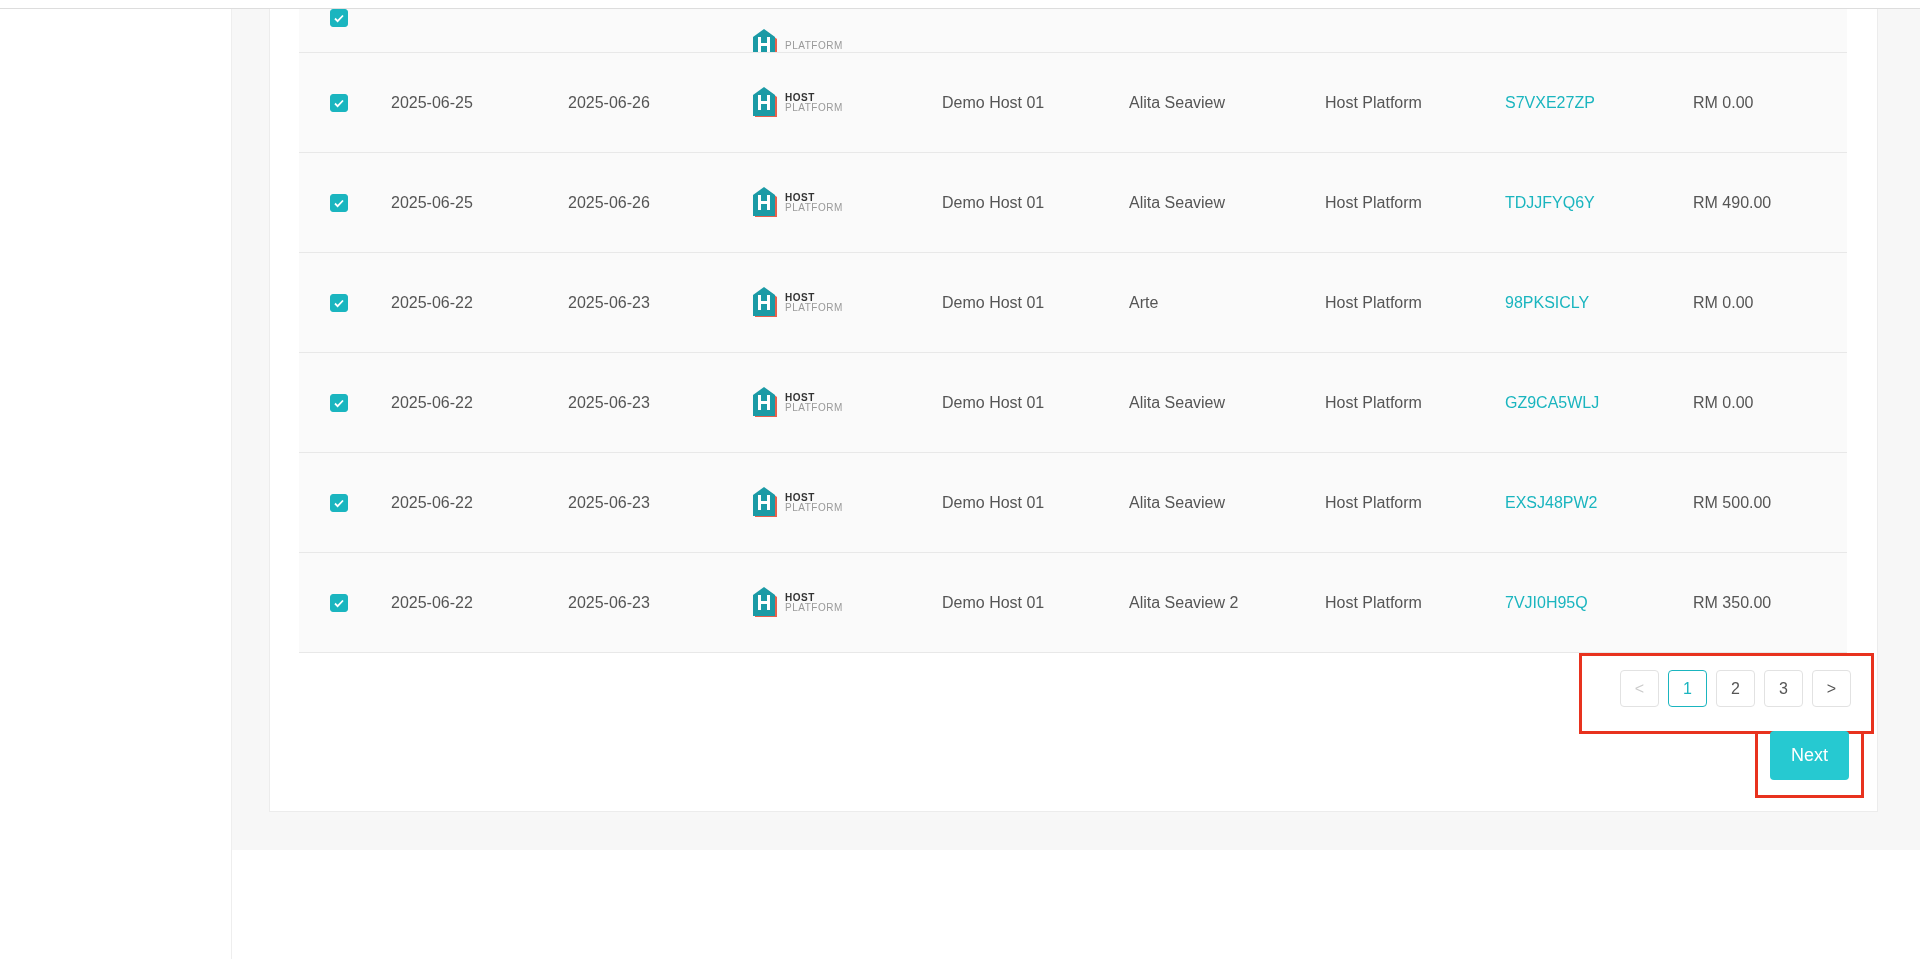 This screenshot has height=959, width=1920. Describe the element at coordinates (1732, 202) in the screenshot. I see `table-cell: RM 490.00` at that location.